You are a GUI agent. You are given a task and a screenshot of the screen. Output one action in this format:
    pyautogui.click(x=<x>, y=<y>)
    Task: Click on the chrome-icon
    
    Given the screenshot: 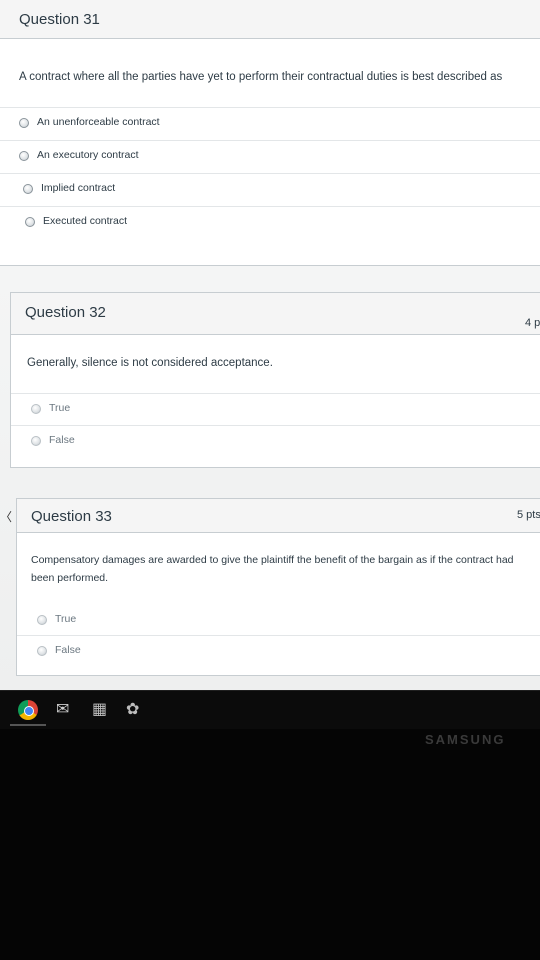 What is the action you would take?
    pyautogui.click(x=28, y=710)
    